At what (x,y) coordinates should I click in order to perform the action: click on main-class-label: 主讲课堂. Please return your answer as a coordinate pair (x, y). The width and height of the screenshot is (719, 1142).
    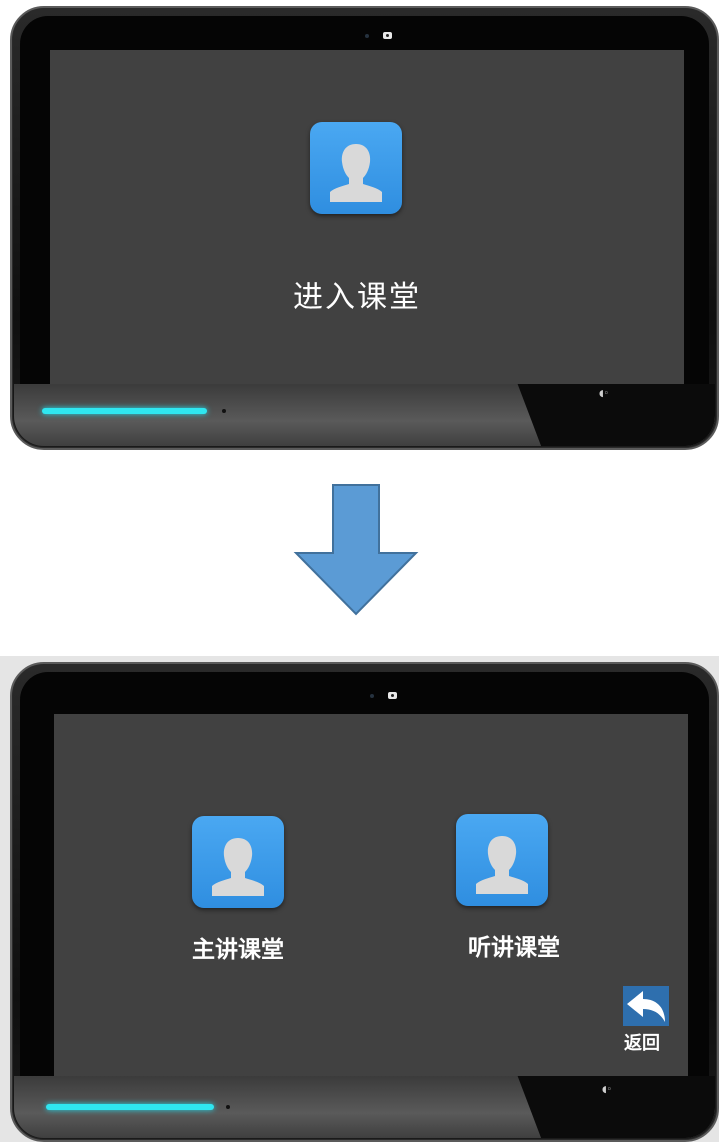
    Looking at the image, I should click on (238, 947).